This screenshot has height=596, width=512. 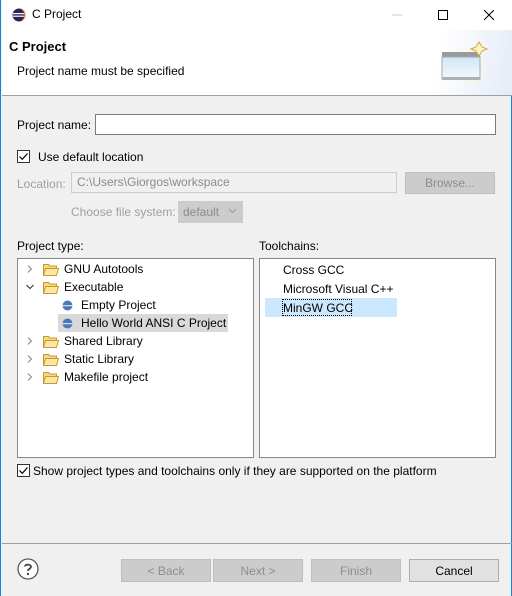 I want to click on banner-title: C Project, so click(x=38, y=46).